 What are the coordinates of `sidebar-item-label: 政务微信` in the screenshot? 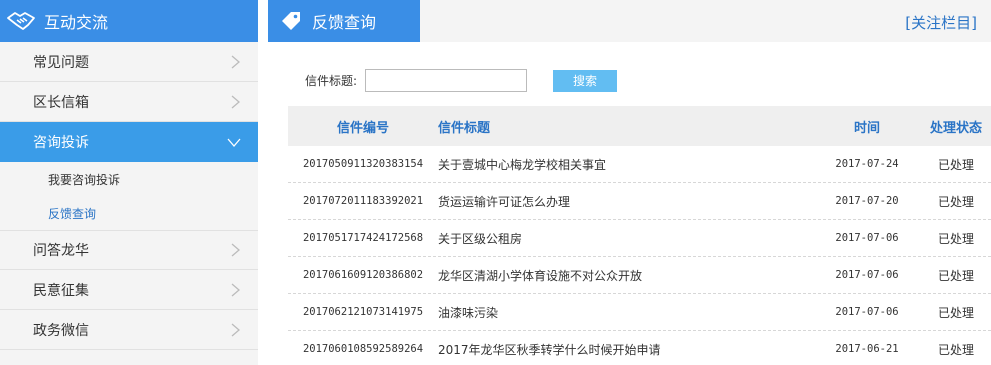 It's located at (61, 330).